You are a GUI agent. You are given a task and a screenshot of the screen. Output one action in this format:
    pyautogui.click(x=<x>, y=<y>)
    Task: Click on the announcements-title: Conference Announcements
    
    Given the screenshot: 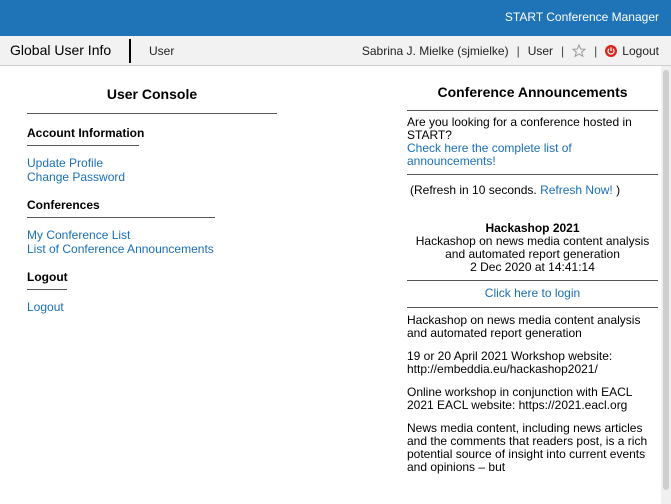 What is the action you would take?
    pyautogui.click(x=532, y=98)
    